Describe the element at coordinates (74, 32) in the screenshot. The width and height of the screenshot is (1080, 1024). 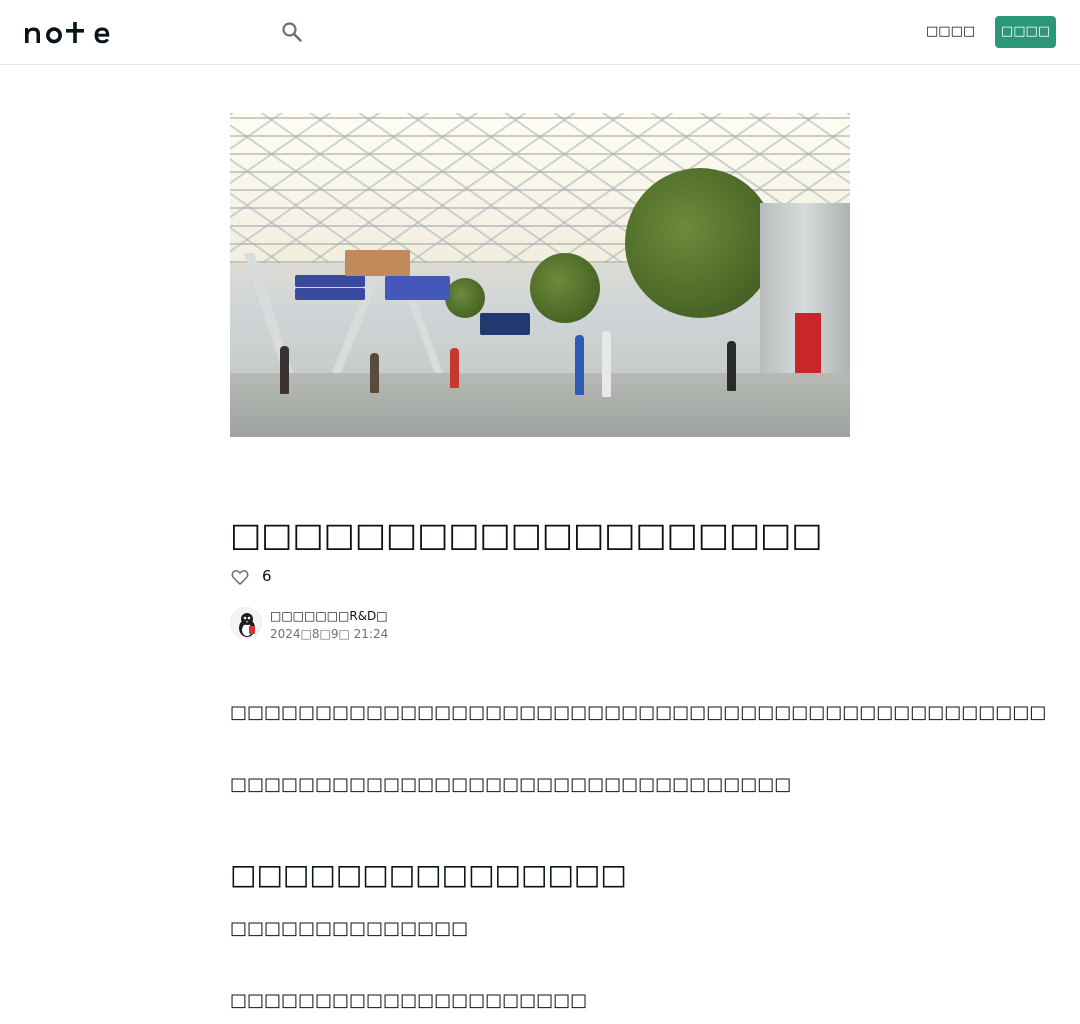
I see `note-logo` at that location.